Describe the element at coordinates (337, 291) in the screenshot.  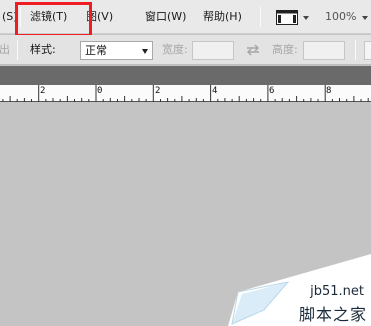
I see `watermark-url: jb51.net` at that location.